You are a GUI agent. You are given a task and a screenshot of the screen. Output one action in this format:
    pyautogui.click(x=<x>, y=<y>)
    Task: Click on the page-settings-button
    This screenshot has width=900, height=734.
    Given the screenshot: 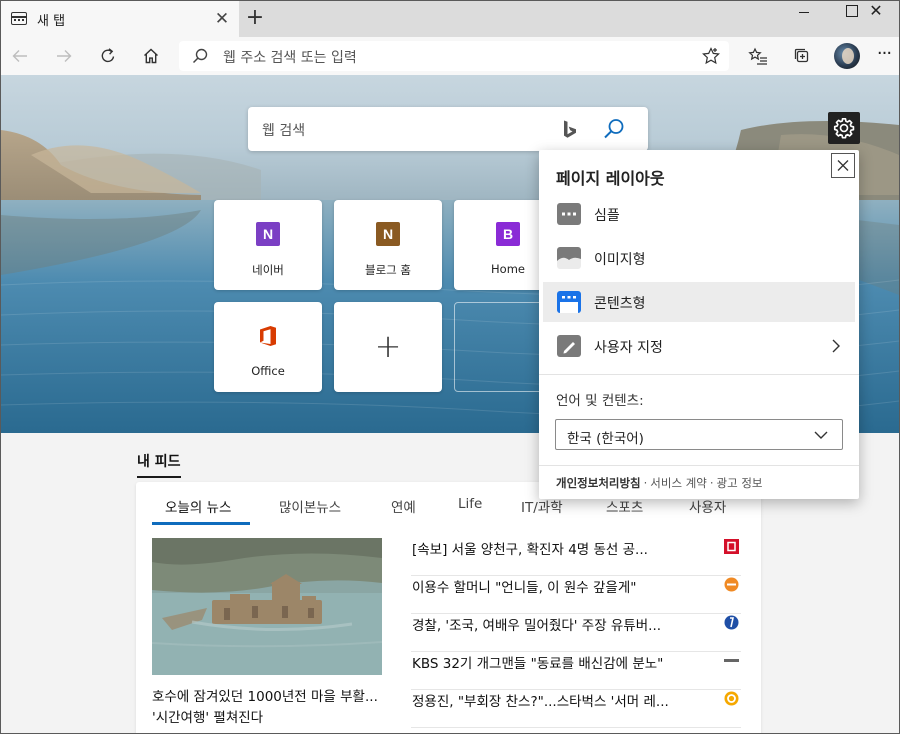 What is the action you would take?
    pyautogui.click(x=844, y=128)
    